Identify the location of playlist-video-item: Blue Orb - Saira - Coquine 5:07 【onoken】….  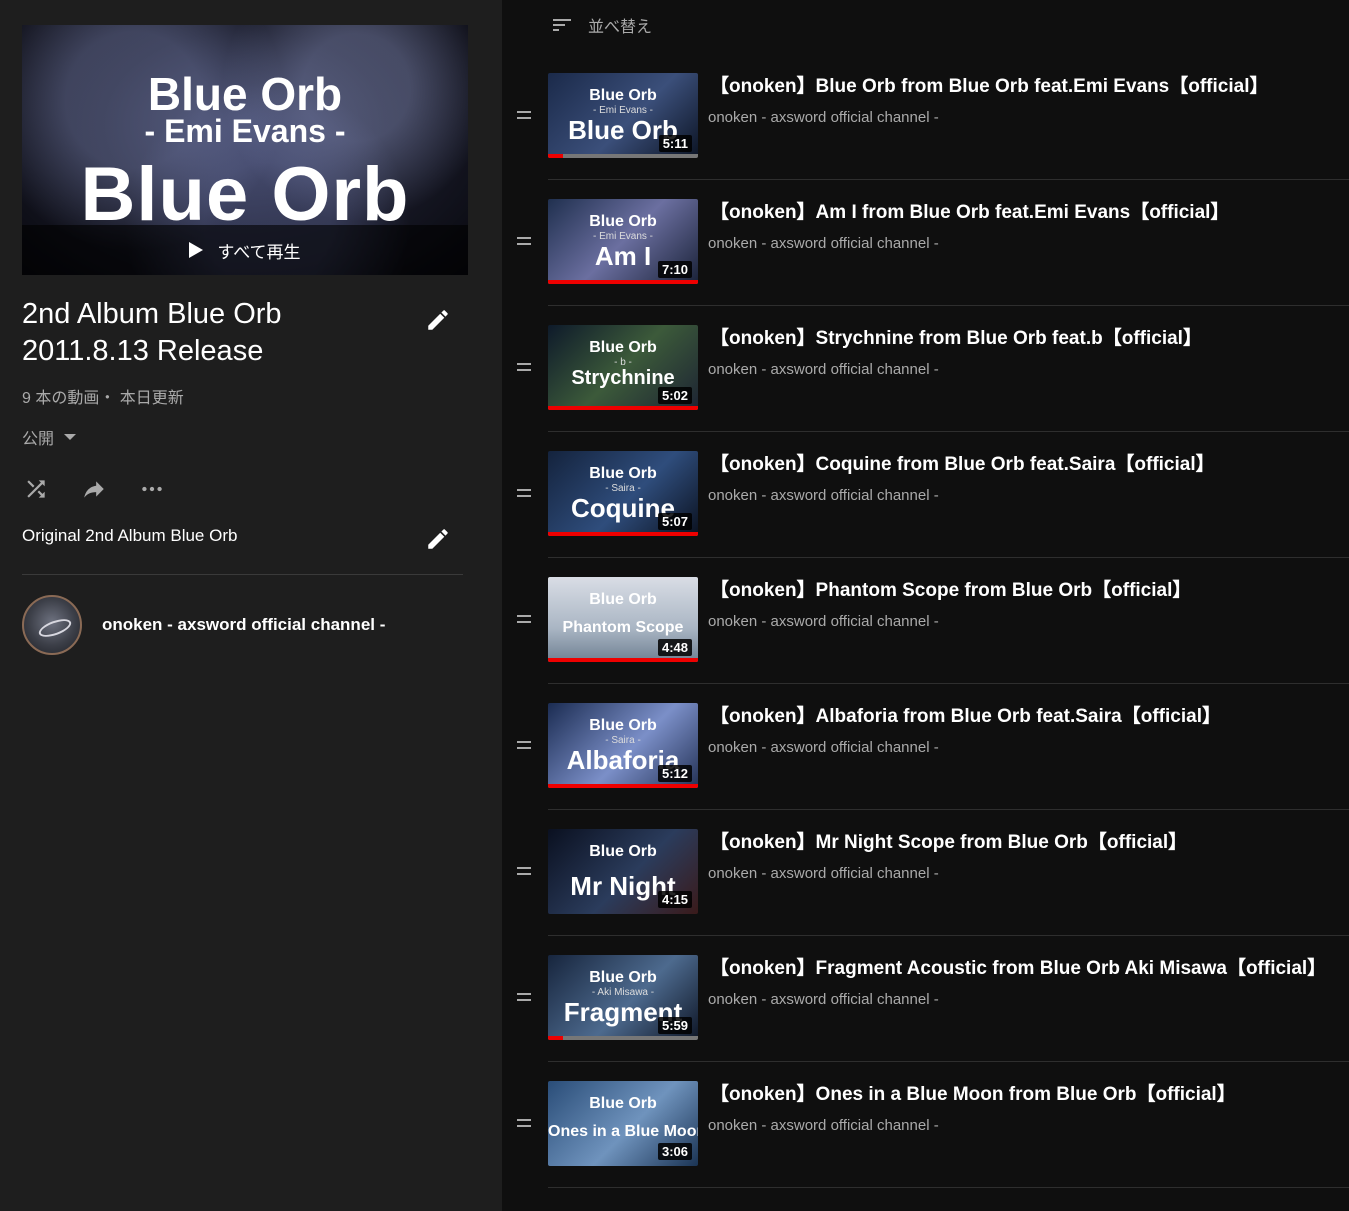
(929, 495).